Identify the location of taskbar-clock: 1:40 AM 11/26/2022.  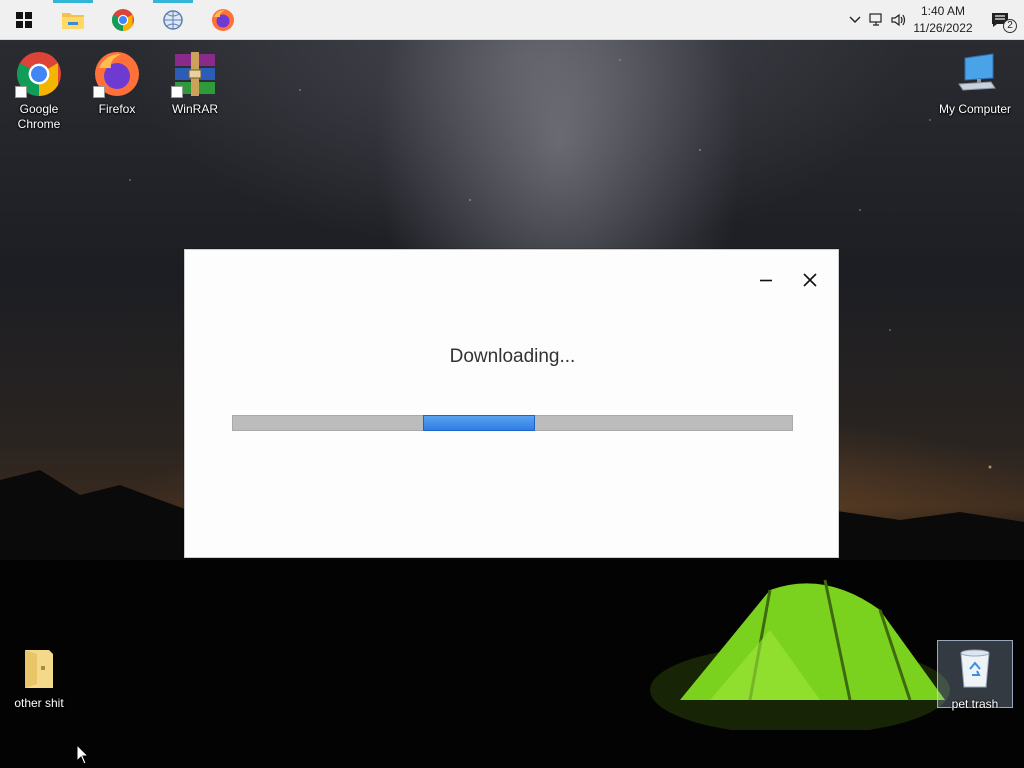
(943, 20).